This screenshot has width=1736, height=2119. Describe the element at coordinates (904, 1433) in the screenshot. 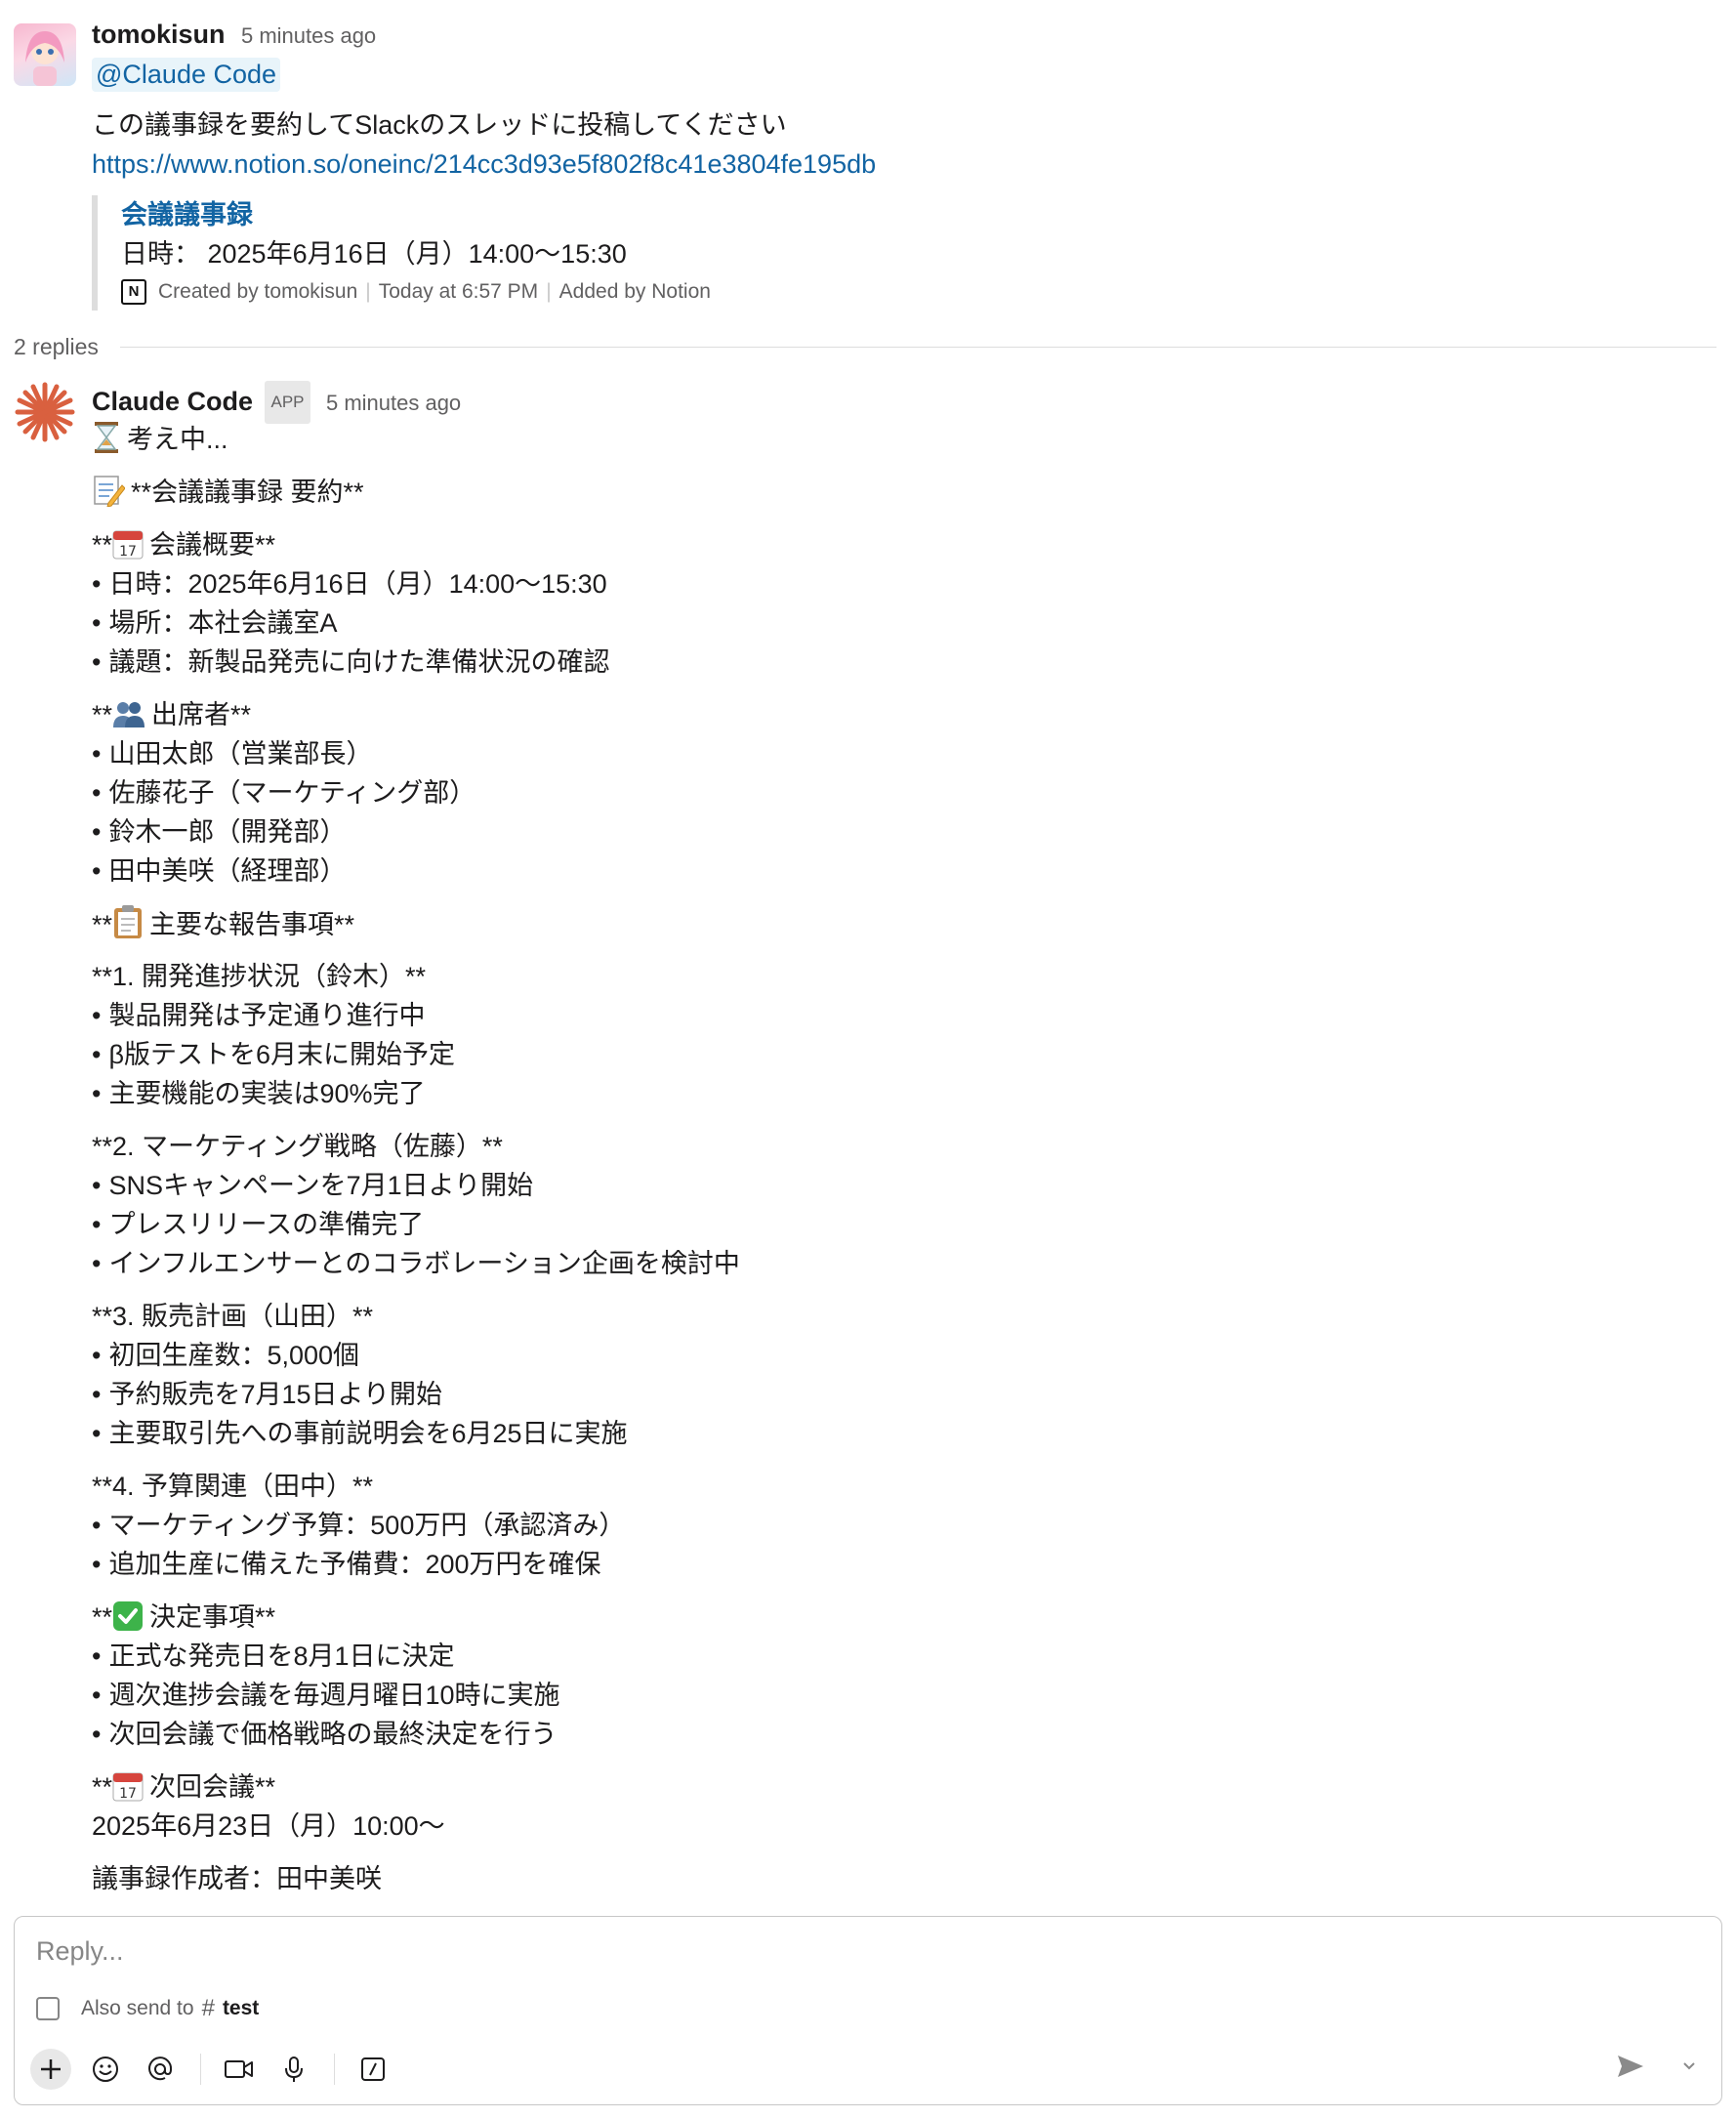

I see `section-item: 主要取引先への事前説明会を6月25日に実施` at that location.